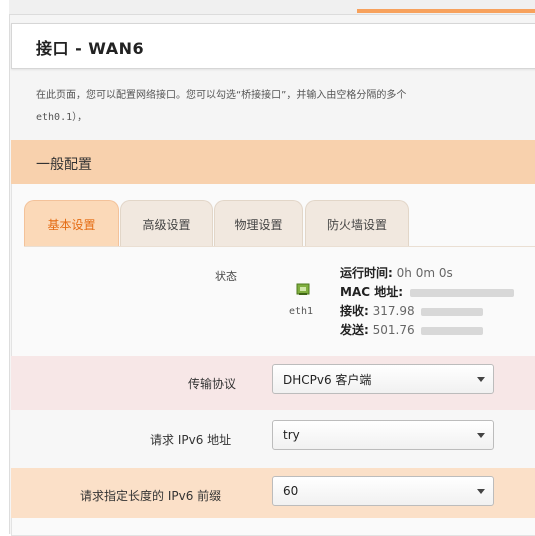 Image resolution: width=535 pixels, height=536 pixels. What do you see at coordinates (272, 7) in the screenshot?
I see `top-strip` at bounding box center [272, 7].